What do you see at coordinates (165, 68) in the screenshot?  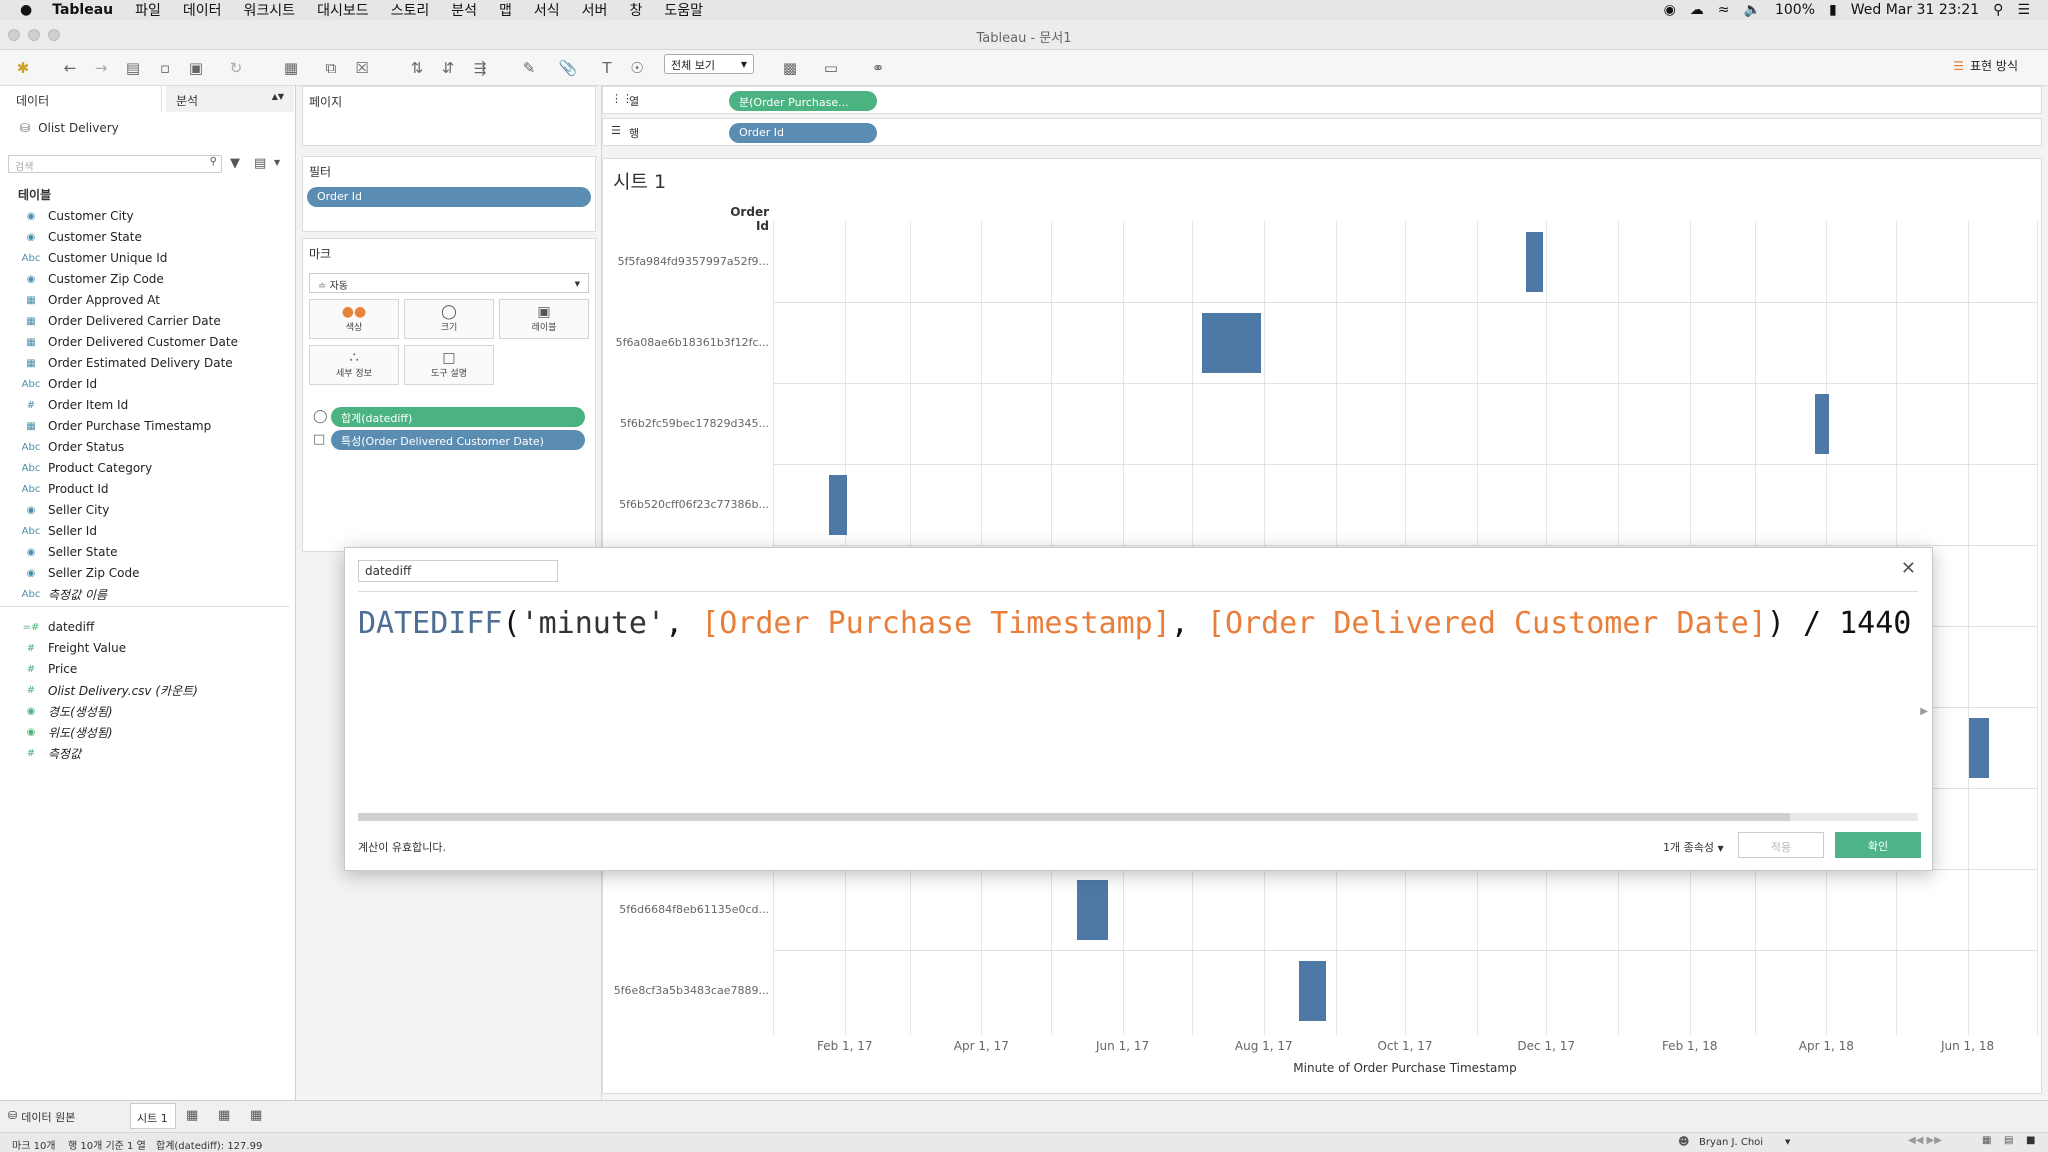 I see `new-datasource-icon: ▫` at bounding box center [165, 68].